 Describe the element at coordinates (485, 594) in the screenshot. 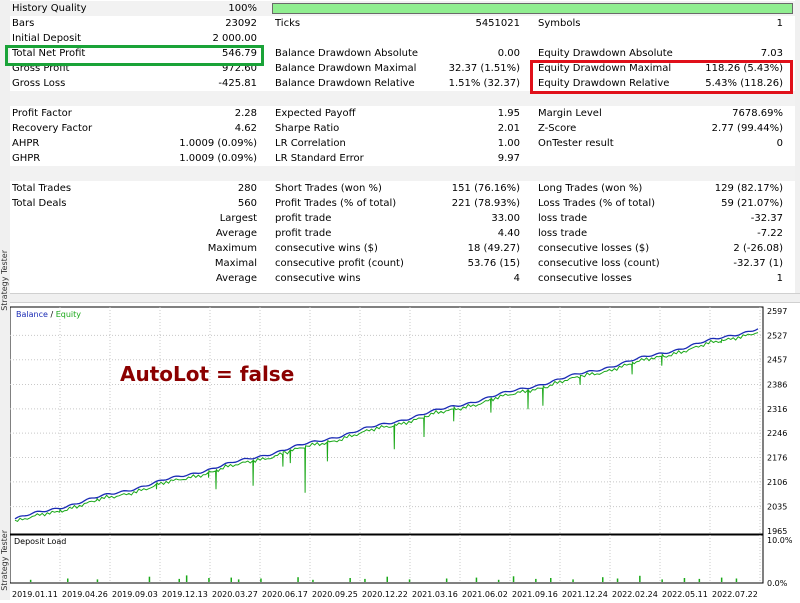

I see `x-tick-label: 2021.06.02` at that location.